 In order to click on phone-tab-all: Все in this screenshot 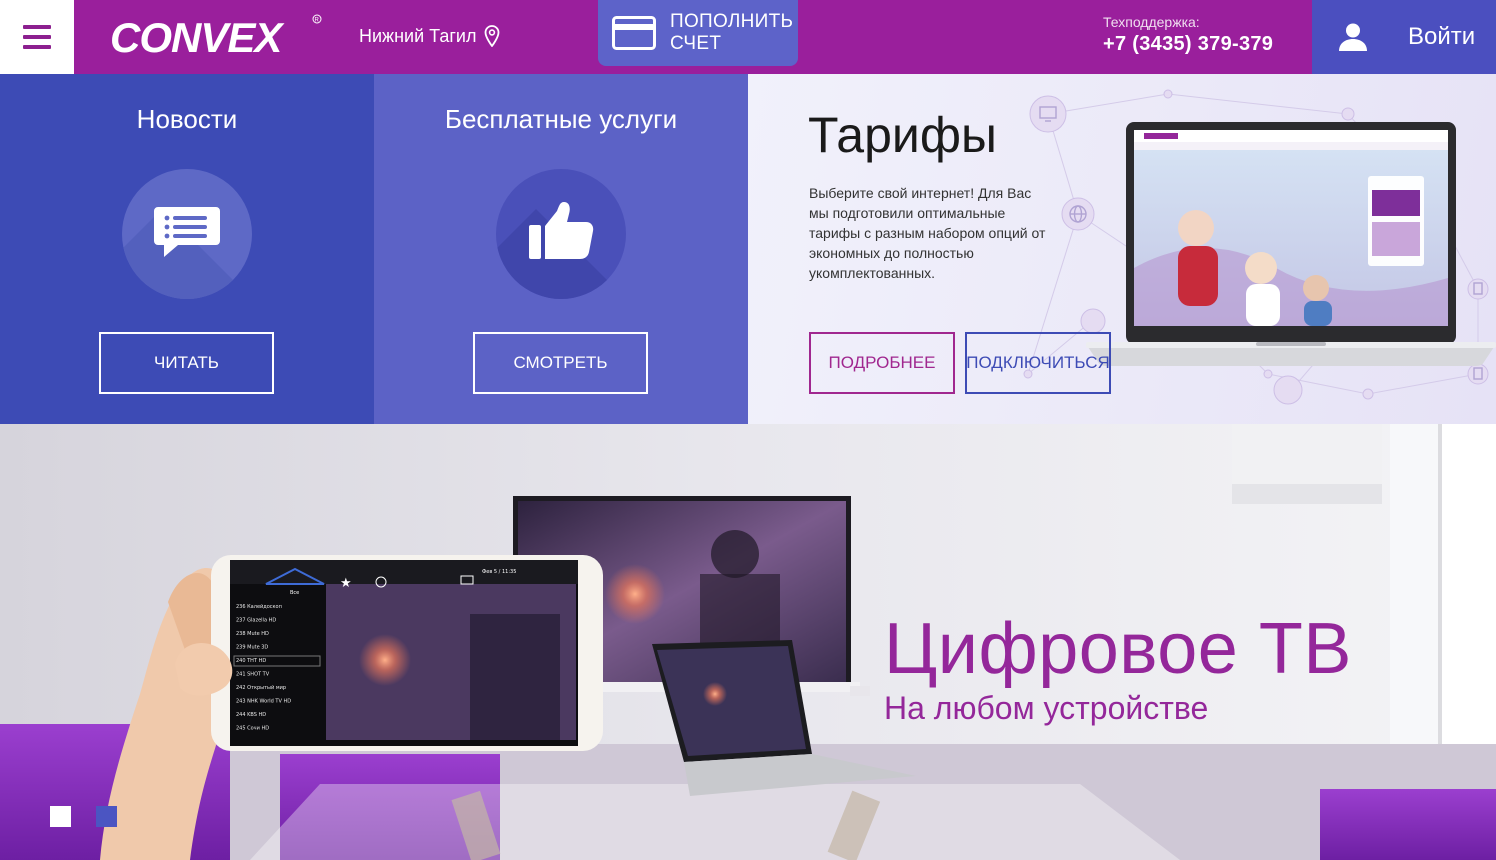, I will do `click(294, 593)`.